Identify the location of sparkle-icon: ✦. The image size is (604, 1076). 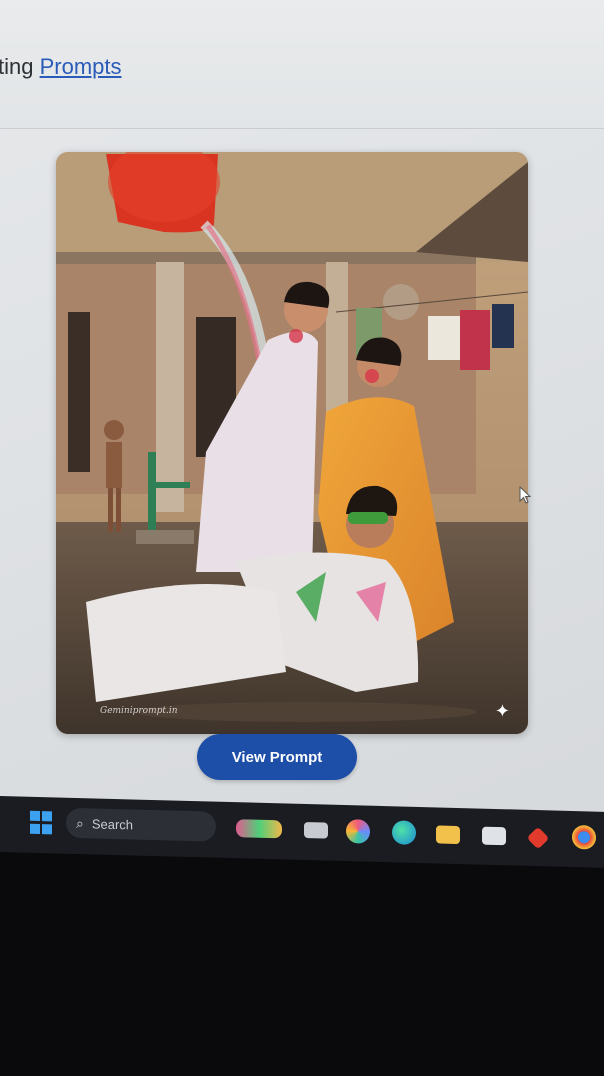
(502, 711).